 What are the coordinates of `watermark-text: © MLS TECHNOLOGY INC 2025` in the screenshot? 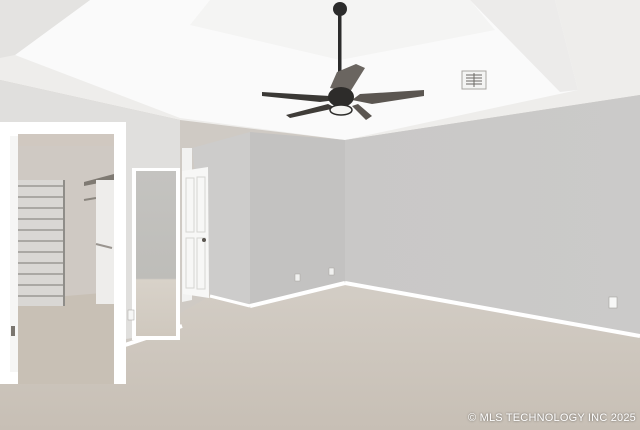 It's located at (552, 418).